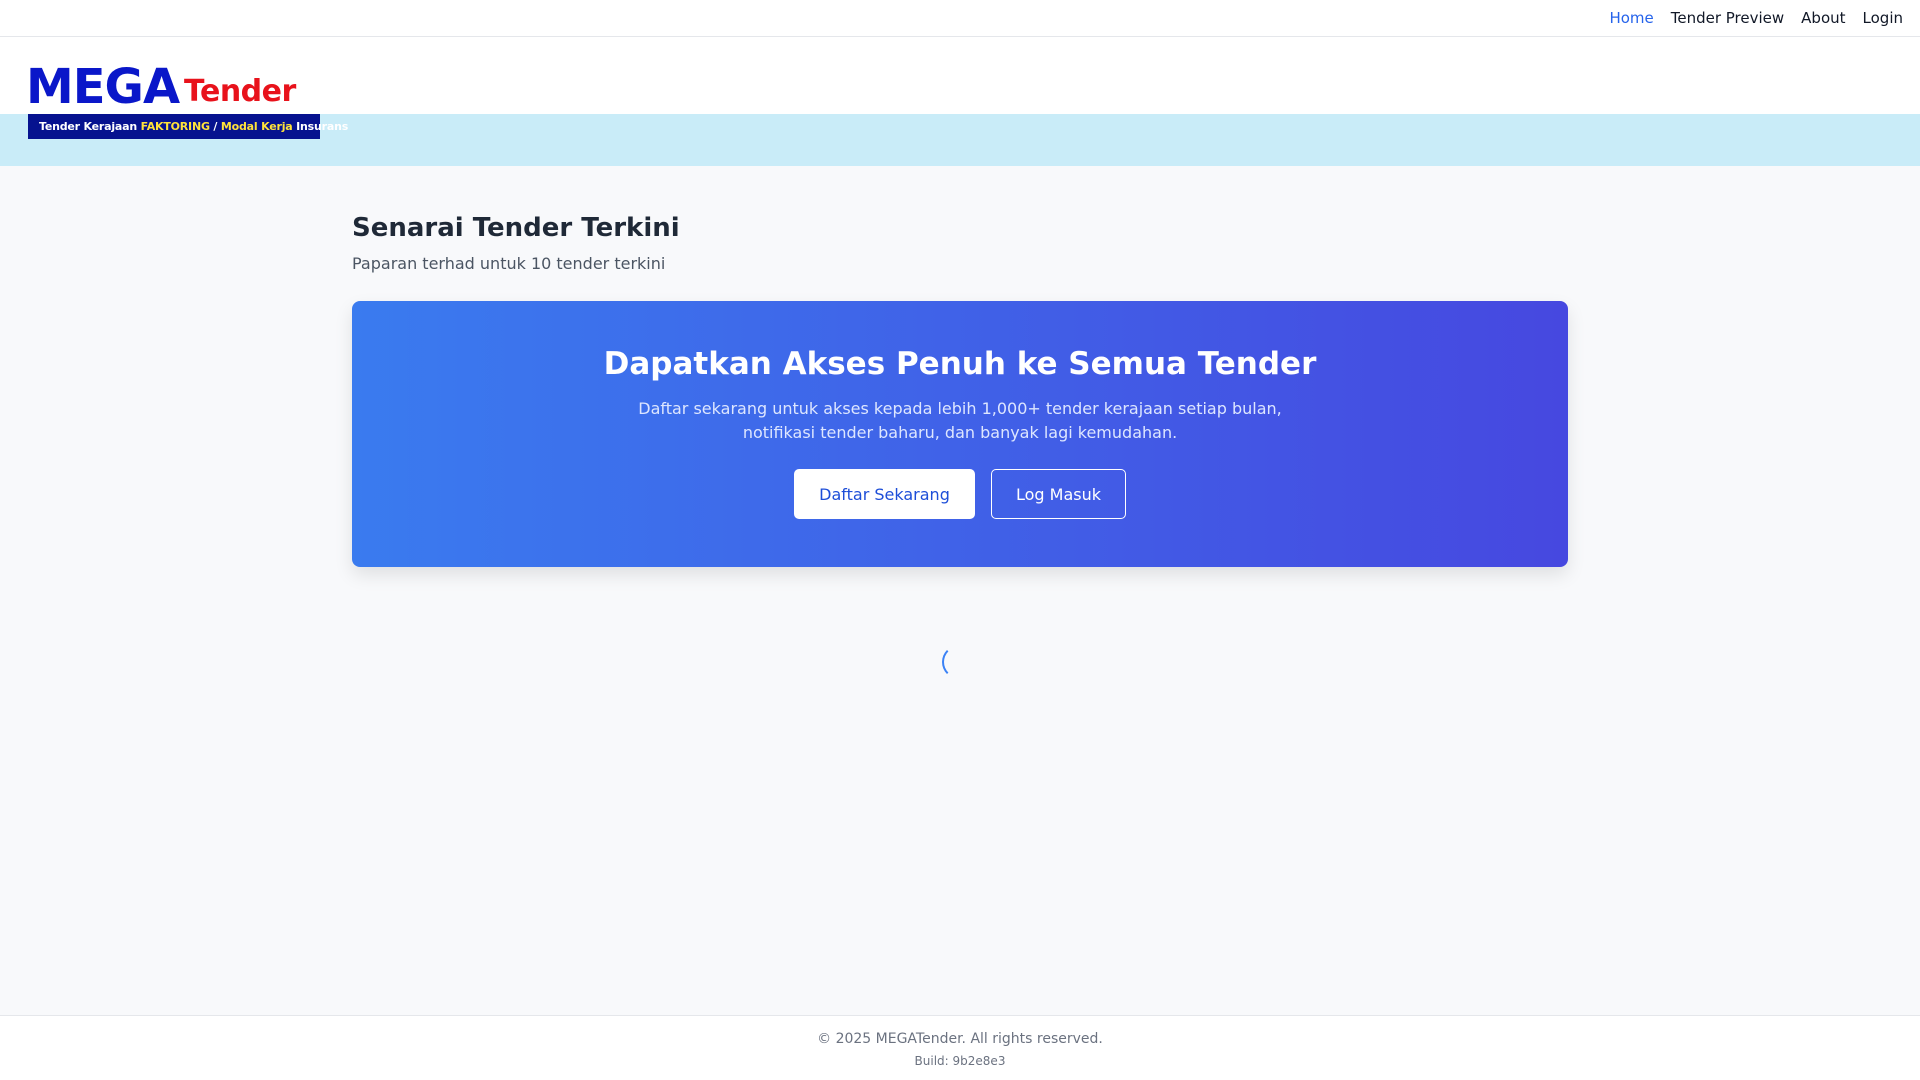 The image size is (1920, 1080). I want to click on tagline-modal-kerja: Modal Kerja, so click(256, 126).